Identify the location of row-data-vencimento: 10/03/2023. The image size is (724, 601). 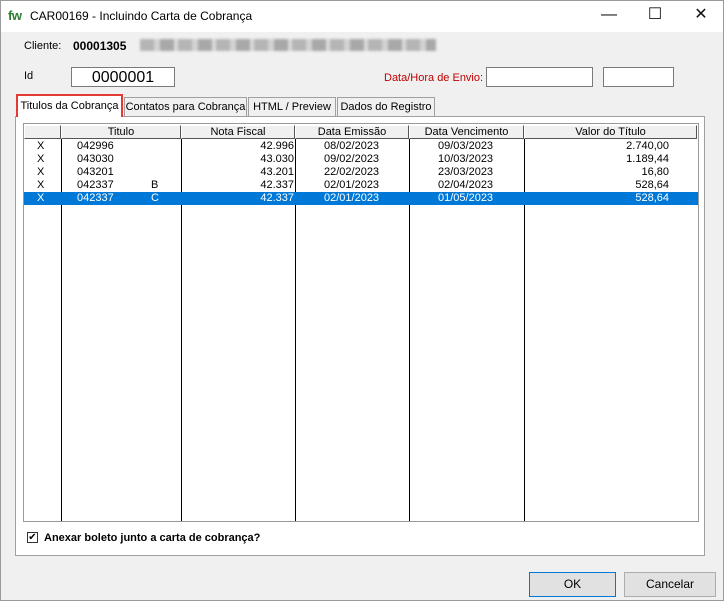
(466, 159).